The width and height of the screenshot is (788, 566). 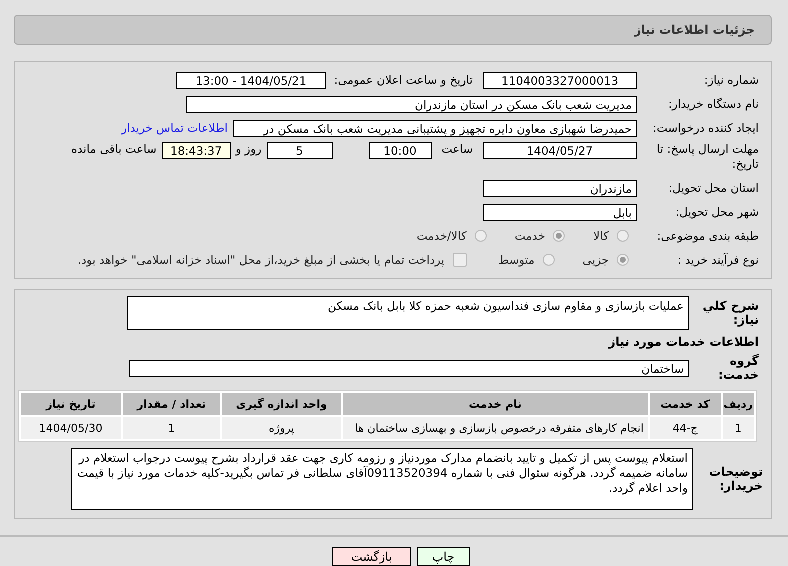 What do you see at coordinates (400, 150) in the screenshot?
I see `deadline-time-field: 10:00` at bounding box center [400, 150].